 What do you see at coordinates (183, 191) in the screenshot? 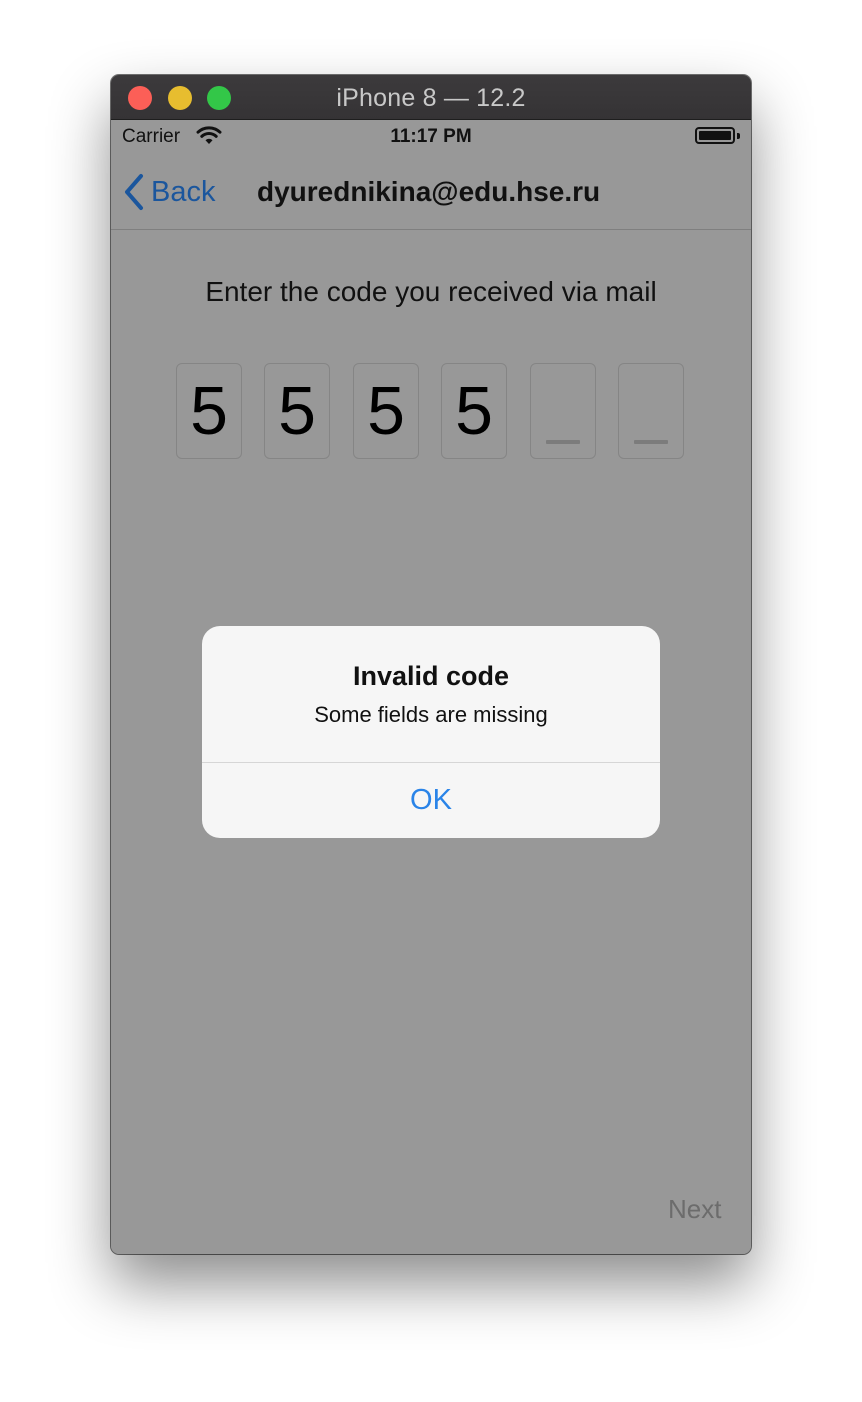
I see `back-label: Back` at bounding box center [183, 191].